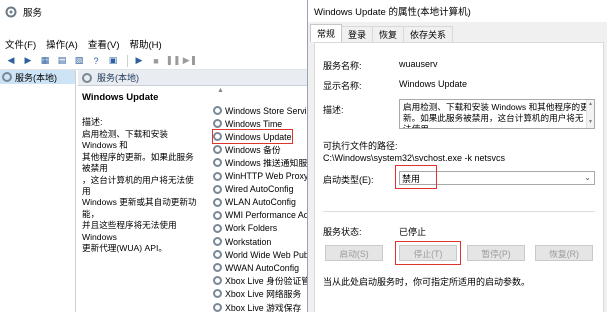 This screenshot has height=312, width=607. Describe the element at coordinates (428, 34) in the screenshot. I see `tab-dependencies: 依存关系` at that location.